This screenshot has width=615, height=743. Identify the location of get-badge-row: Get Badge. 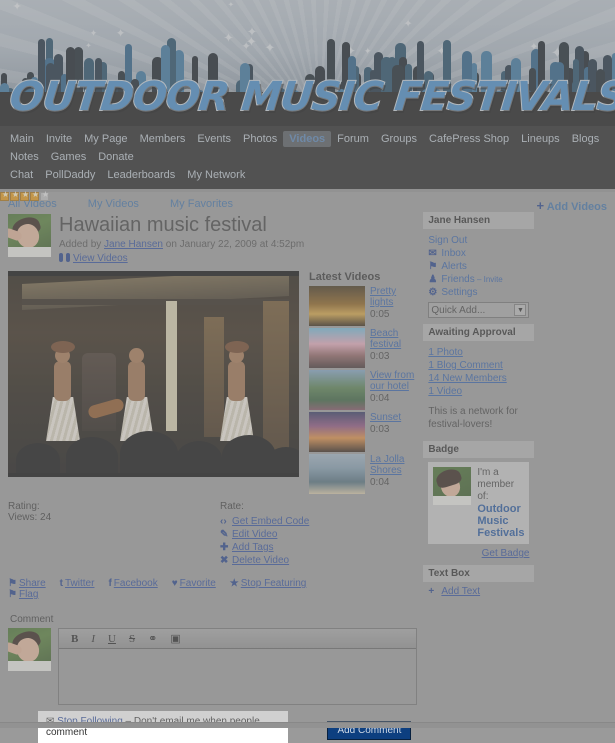
(479, 553).